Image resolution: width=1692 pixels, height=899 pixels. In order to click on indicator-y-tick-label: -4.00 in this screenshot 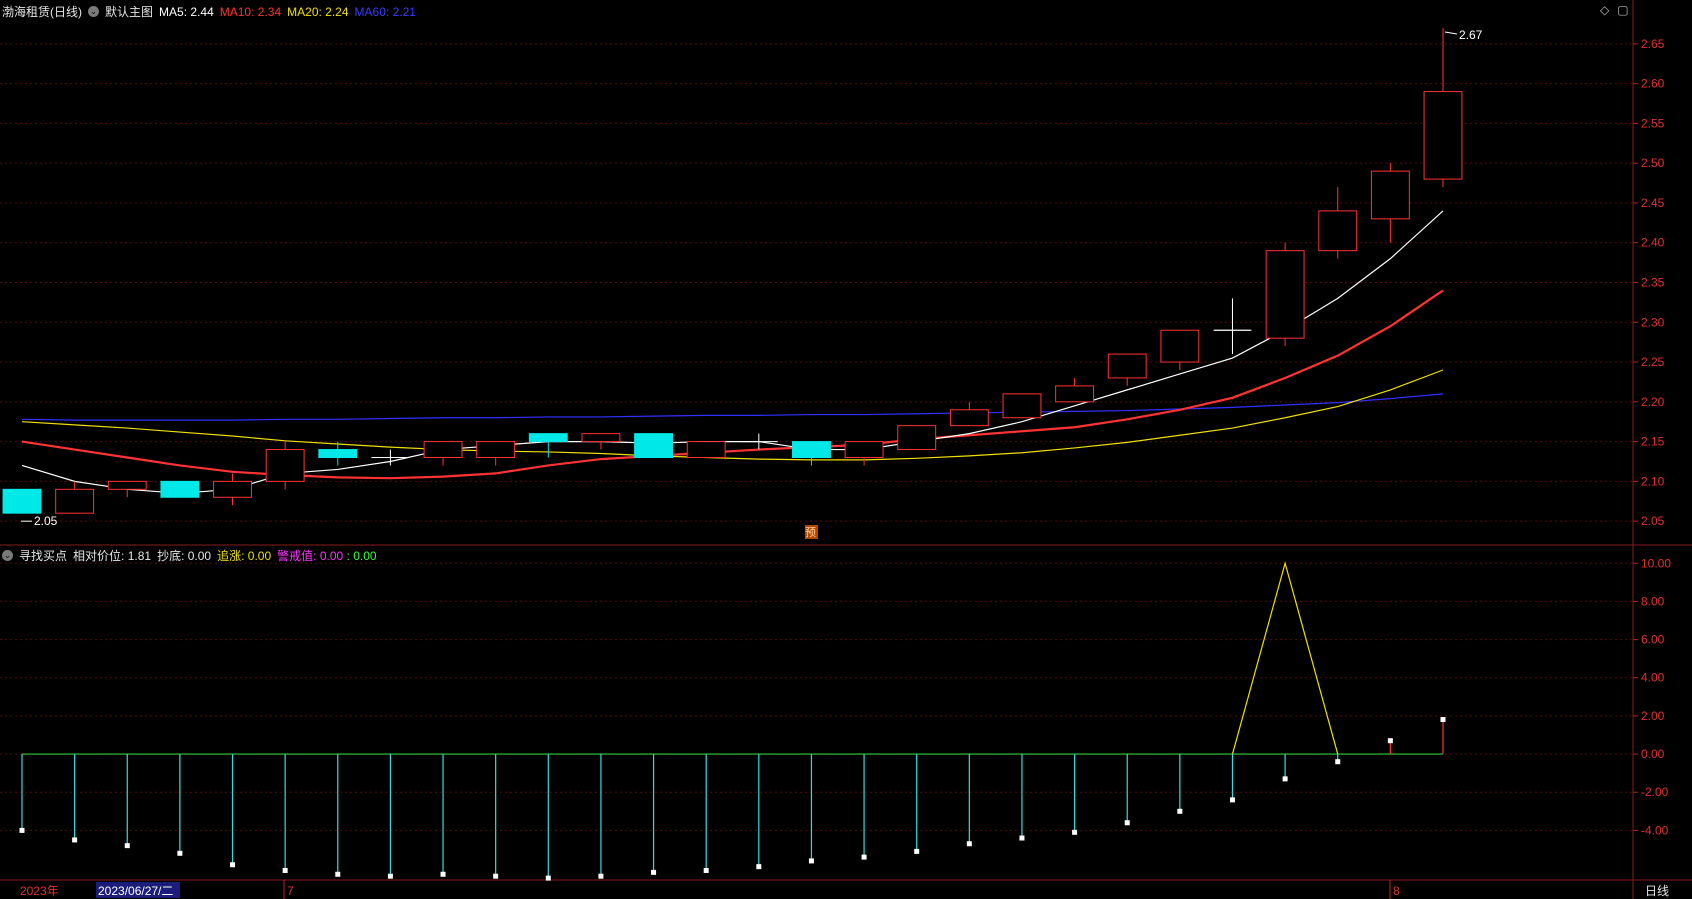, I will do `click(1655, 830)`.